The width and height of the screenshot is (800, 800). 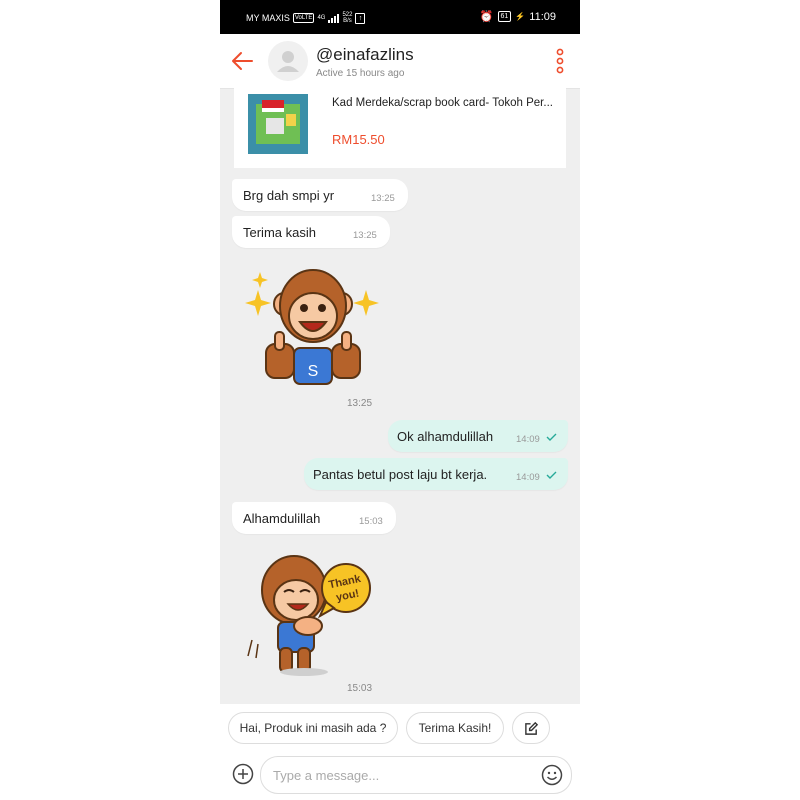 I want to click on message-text: Terima kasih, so click(x=279, y=232).